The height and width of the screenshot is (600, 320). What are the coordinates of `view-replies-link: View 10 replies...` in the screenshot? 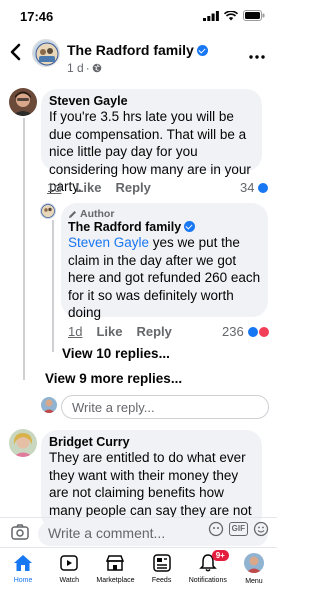 It's located at (116, 353).